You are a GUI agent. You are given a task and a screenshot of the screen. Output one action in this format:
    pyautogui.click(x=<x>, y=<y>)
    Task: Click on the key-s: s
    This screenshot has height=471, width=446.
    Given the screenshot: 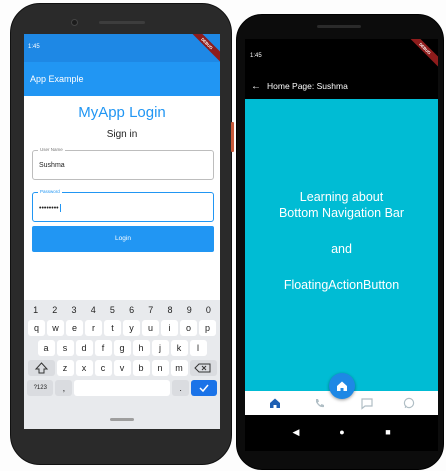 What is the action you would take?
    pyautogui.click(x=65, y=348)
    